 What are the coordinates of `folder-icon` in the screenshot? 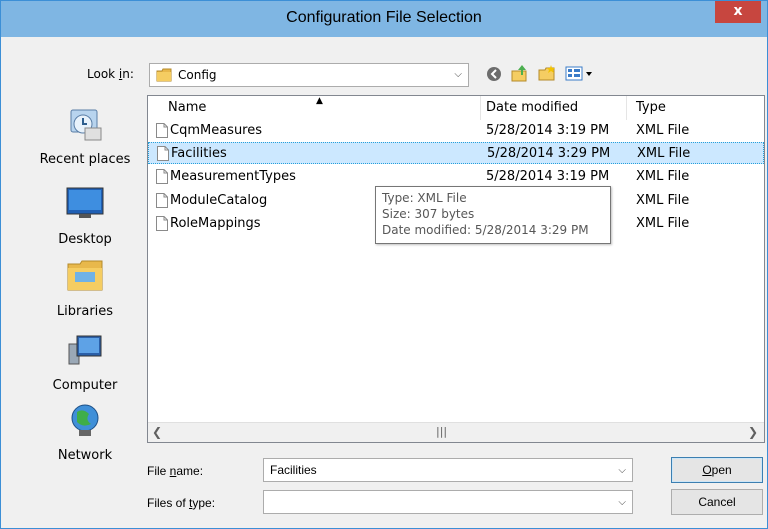 It's located at (164, 76).